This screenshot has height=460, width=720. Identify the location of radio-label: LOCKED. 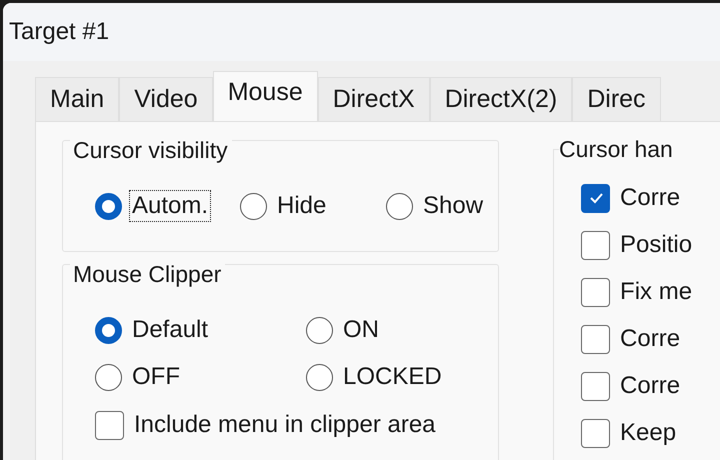
(392, 377).